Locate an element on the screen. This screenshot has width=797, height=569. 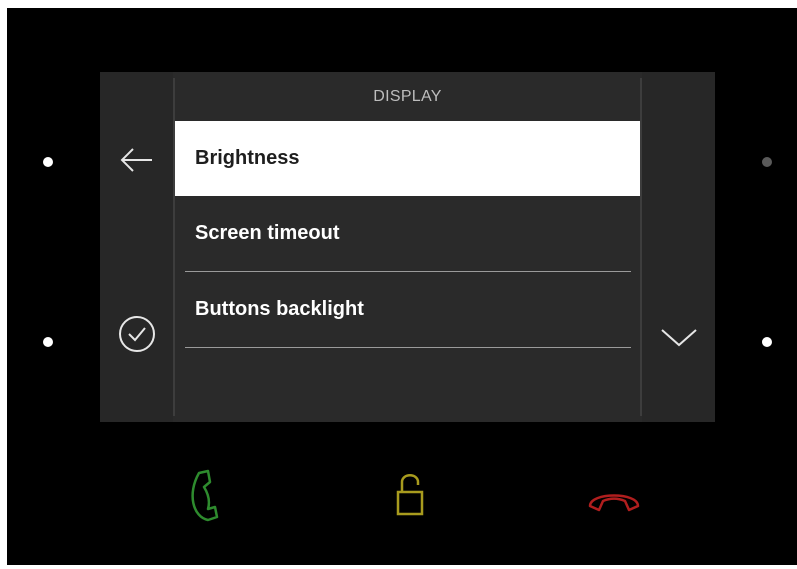
left-button-column is located at coordinates (136, 247).